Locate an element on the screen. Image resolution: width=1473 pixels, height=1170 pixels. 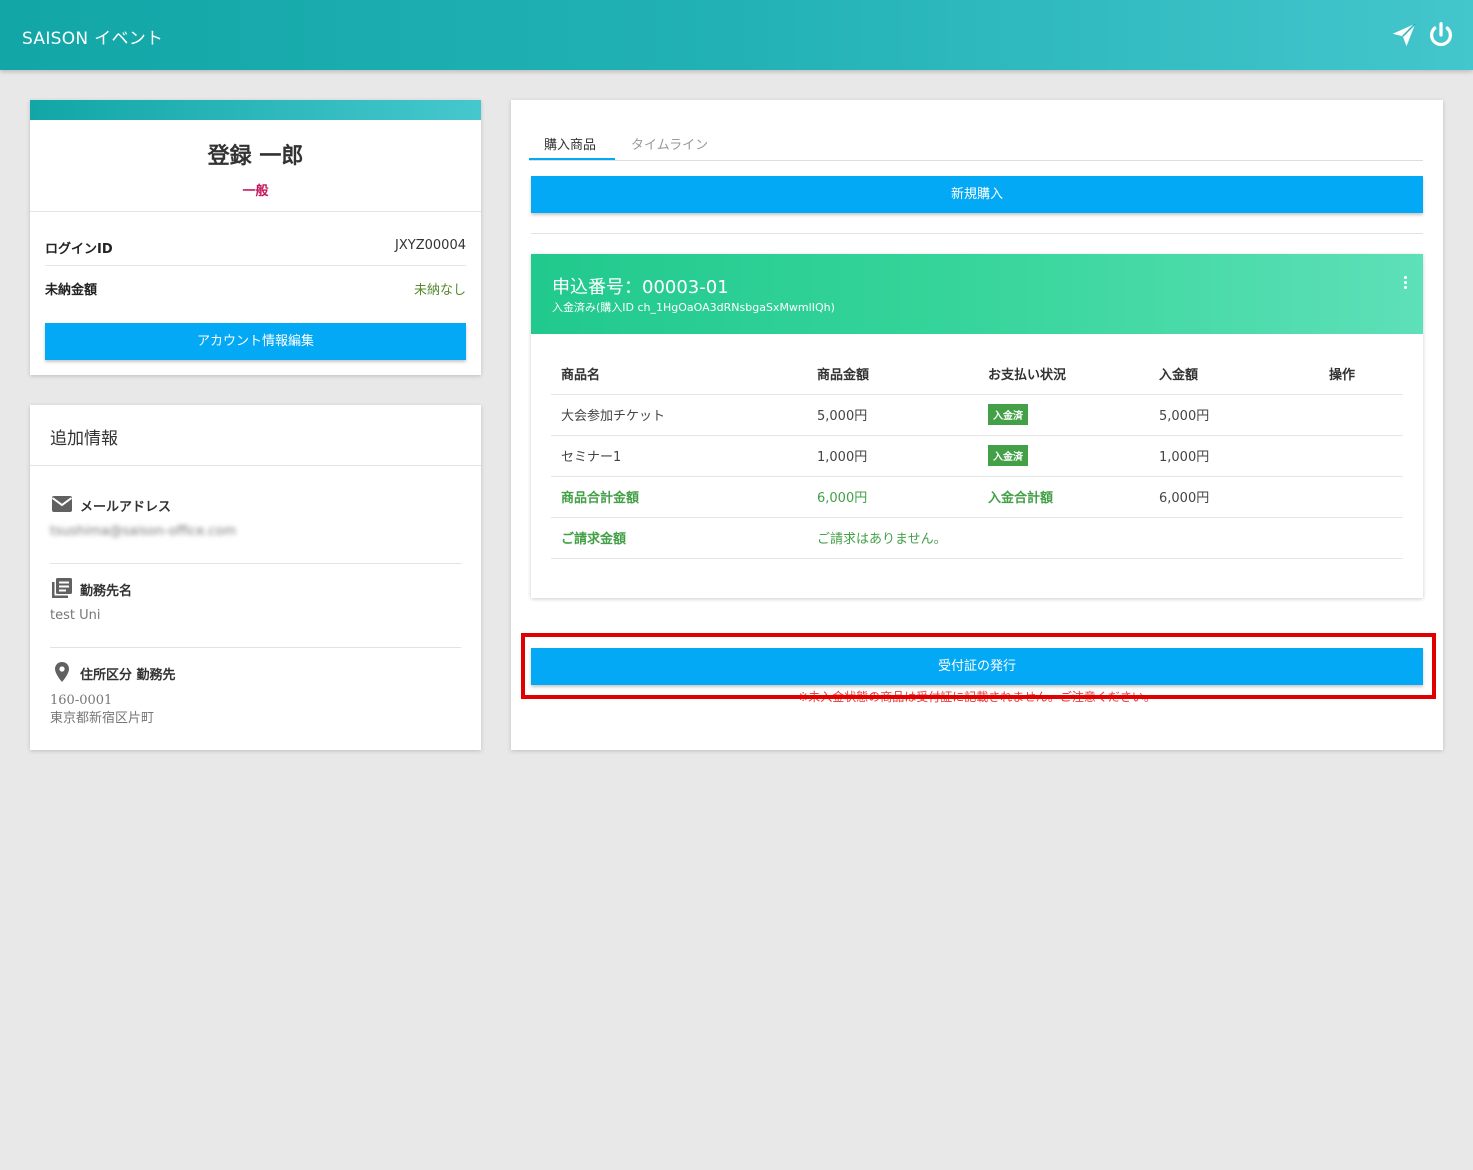
address-value: 160-0001 東京都新宿区片町 is located at coordinates (102, 710).